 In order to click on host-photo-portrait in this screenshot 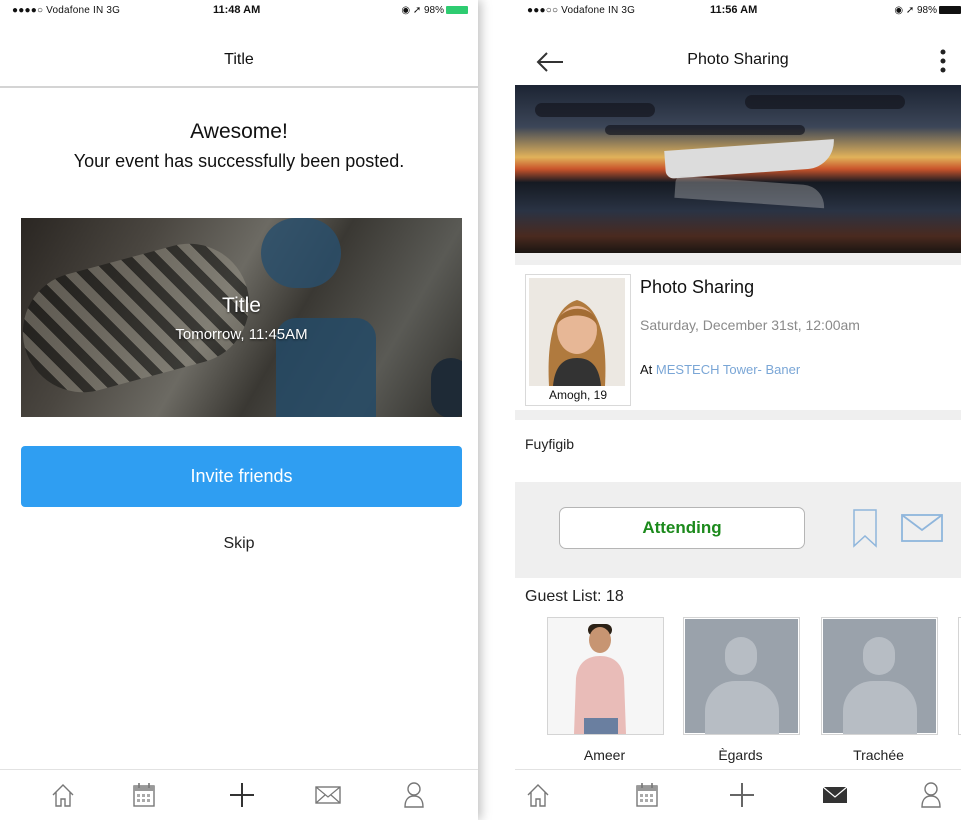, I will do `click(577, 332)`.